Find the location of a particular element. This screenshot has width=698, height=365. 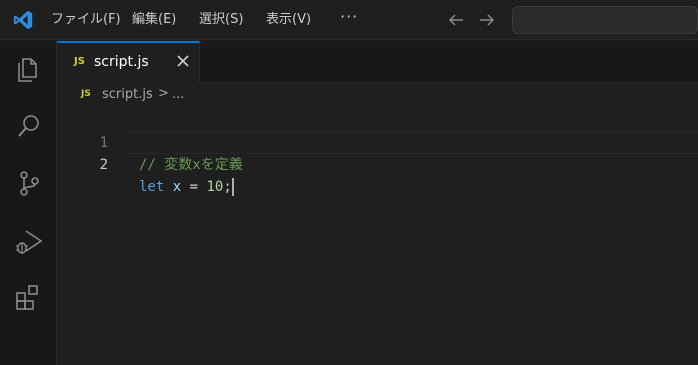

activity-bar is located at coordinates (28, 203).